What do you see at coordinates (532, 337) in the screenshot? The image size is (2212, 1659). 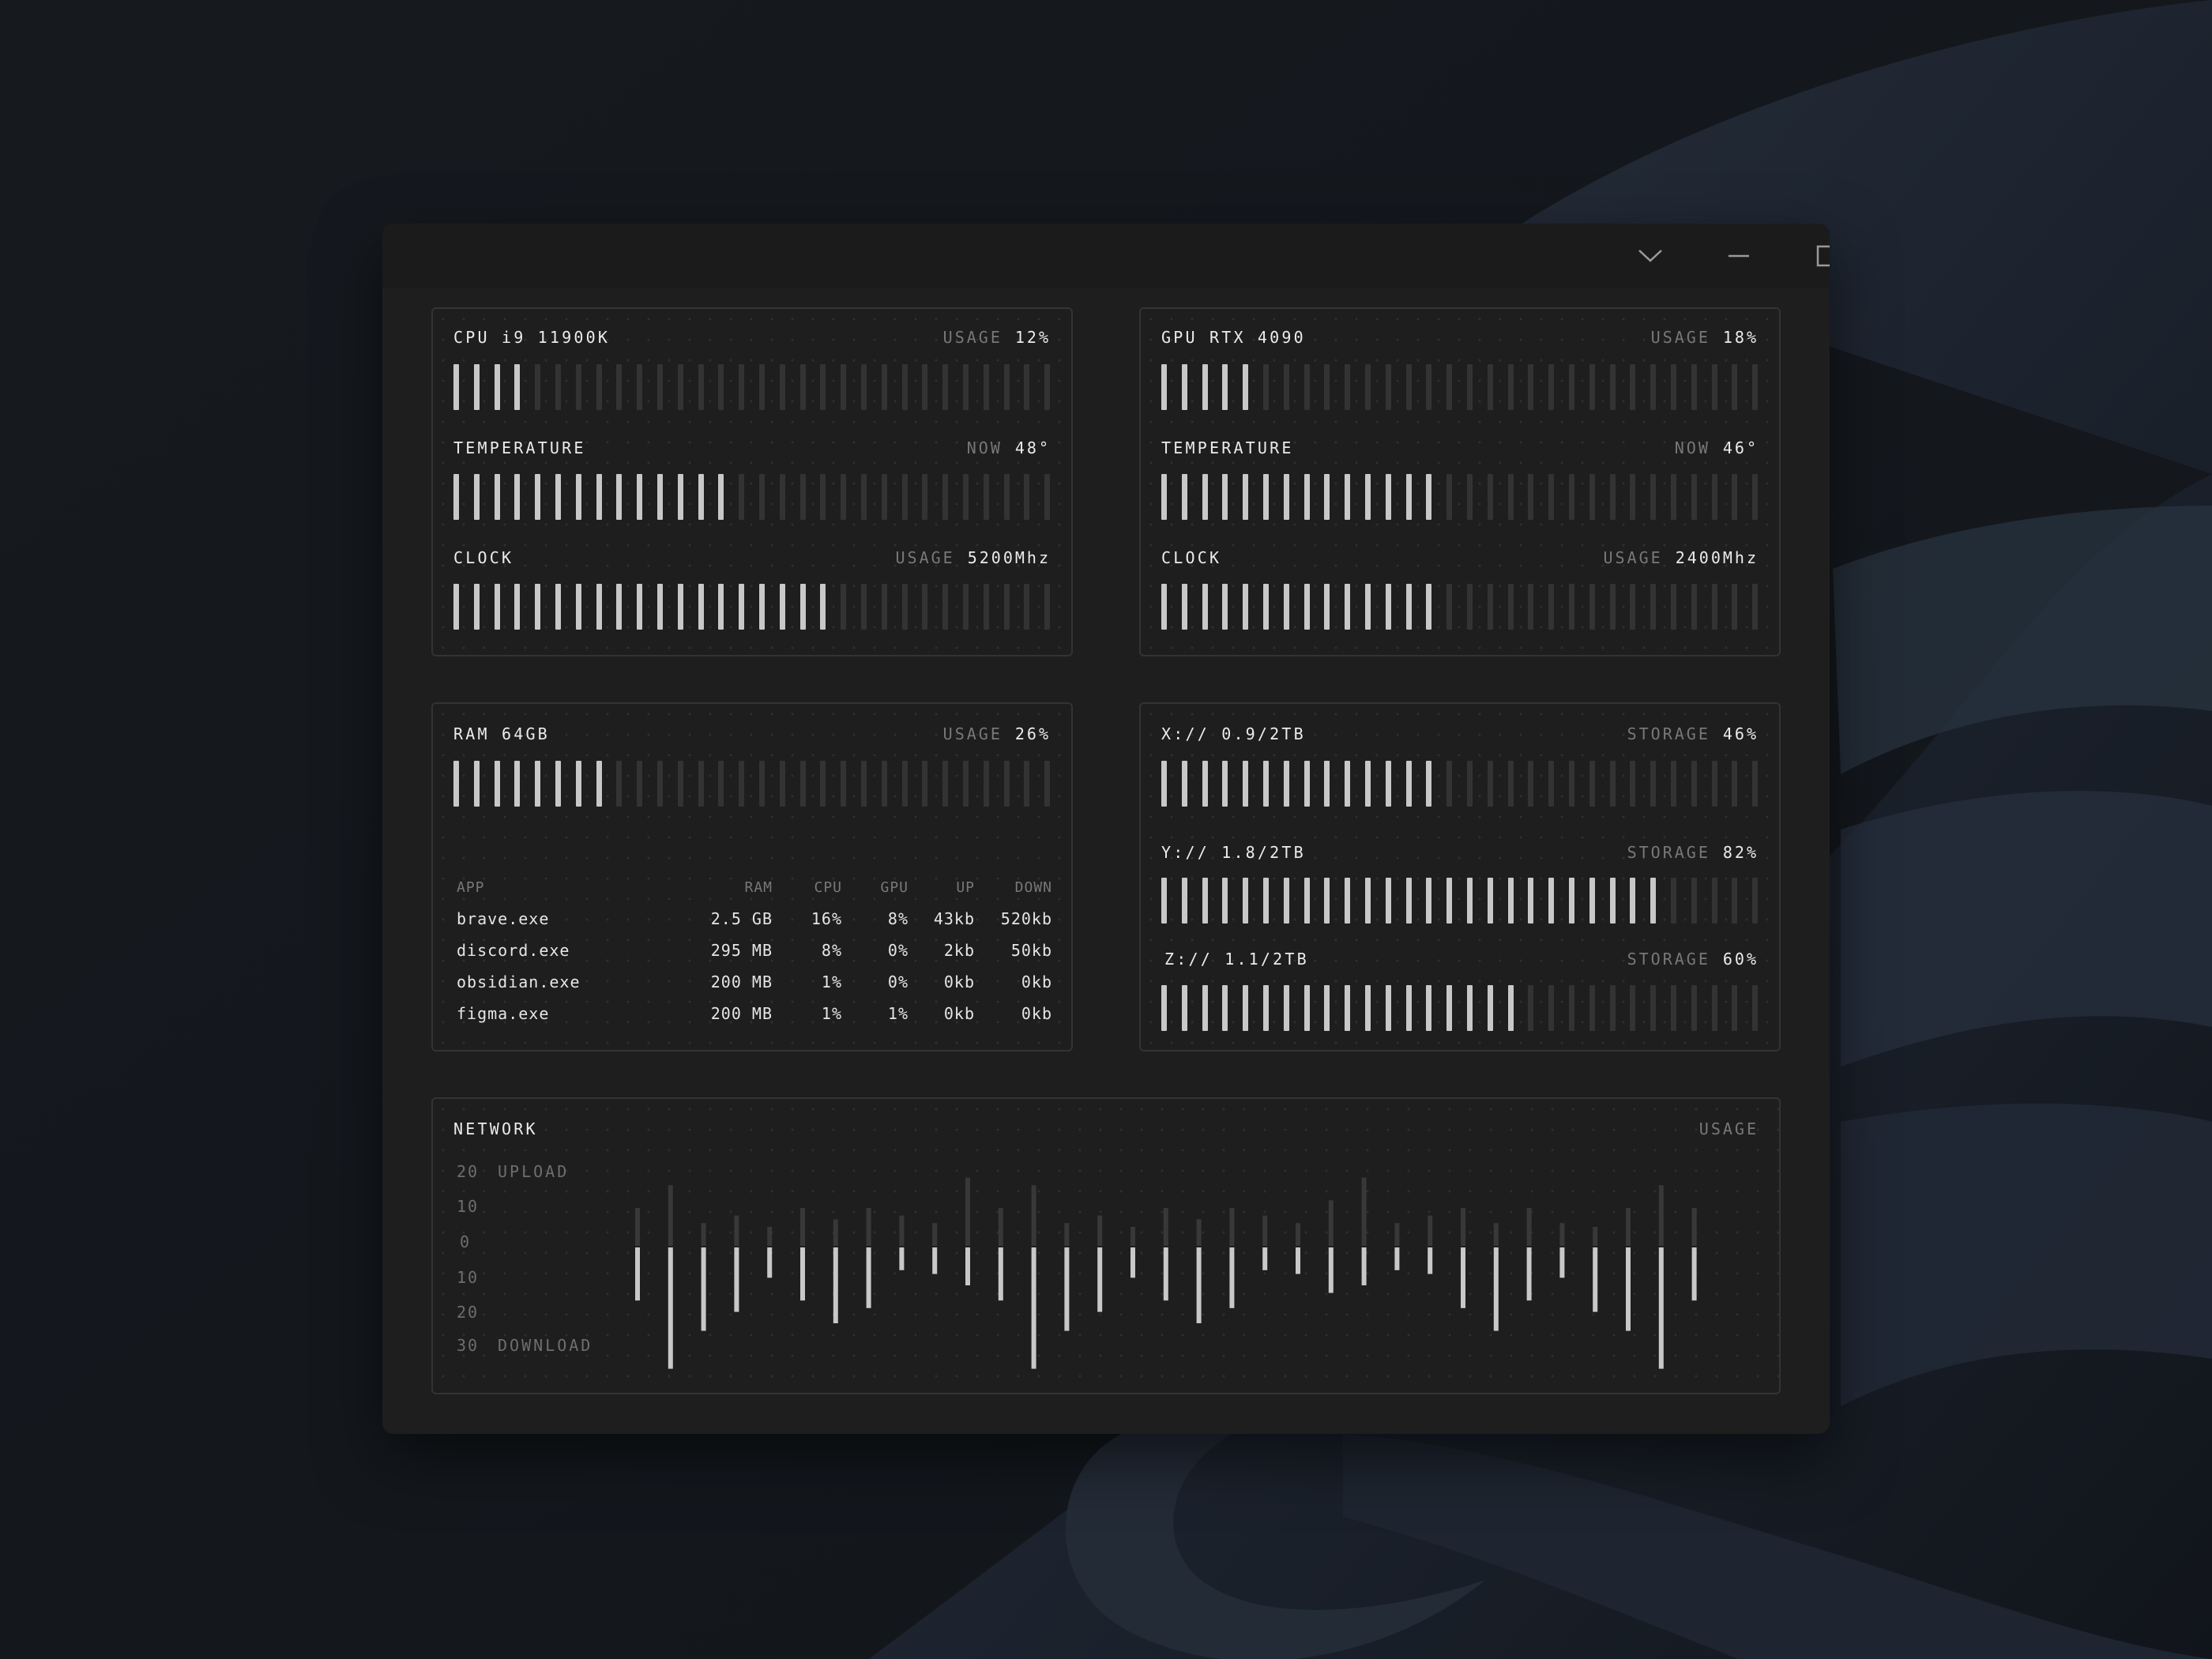 I see `cpu-title: CPU i9 11900K` at bounding box center [532, 337].